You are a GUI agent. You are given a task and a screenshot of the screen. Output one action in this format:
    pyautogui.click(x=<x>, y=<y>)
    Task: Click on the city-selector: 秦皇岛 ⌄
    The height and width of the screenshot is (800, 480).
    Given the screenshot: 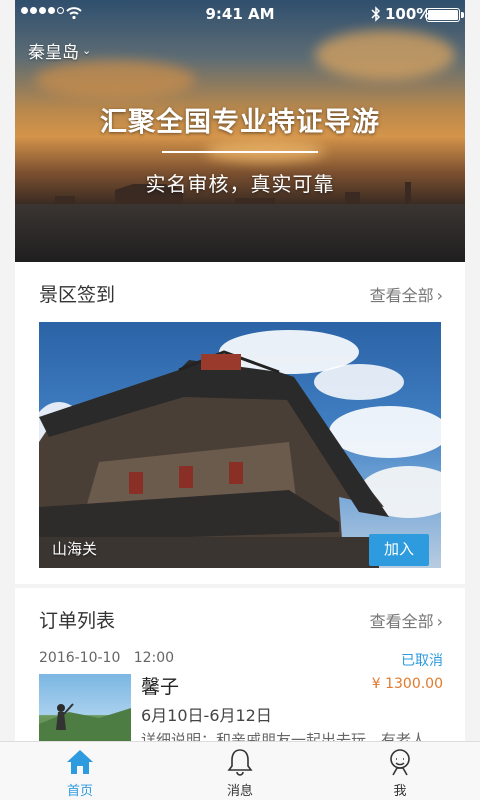 What is the action you would take?
    pyautogui.click(x=59, y=50)
    